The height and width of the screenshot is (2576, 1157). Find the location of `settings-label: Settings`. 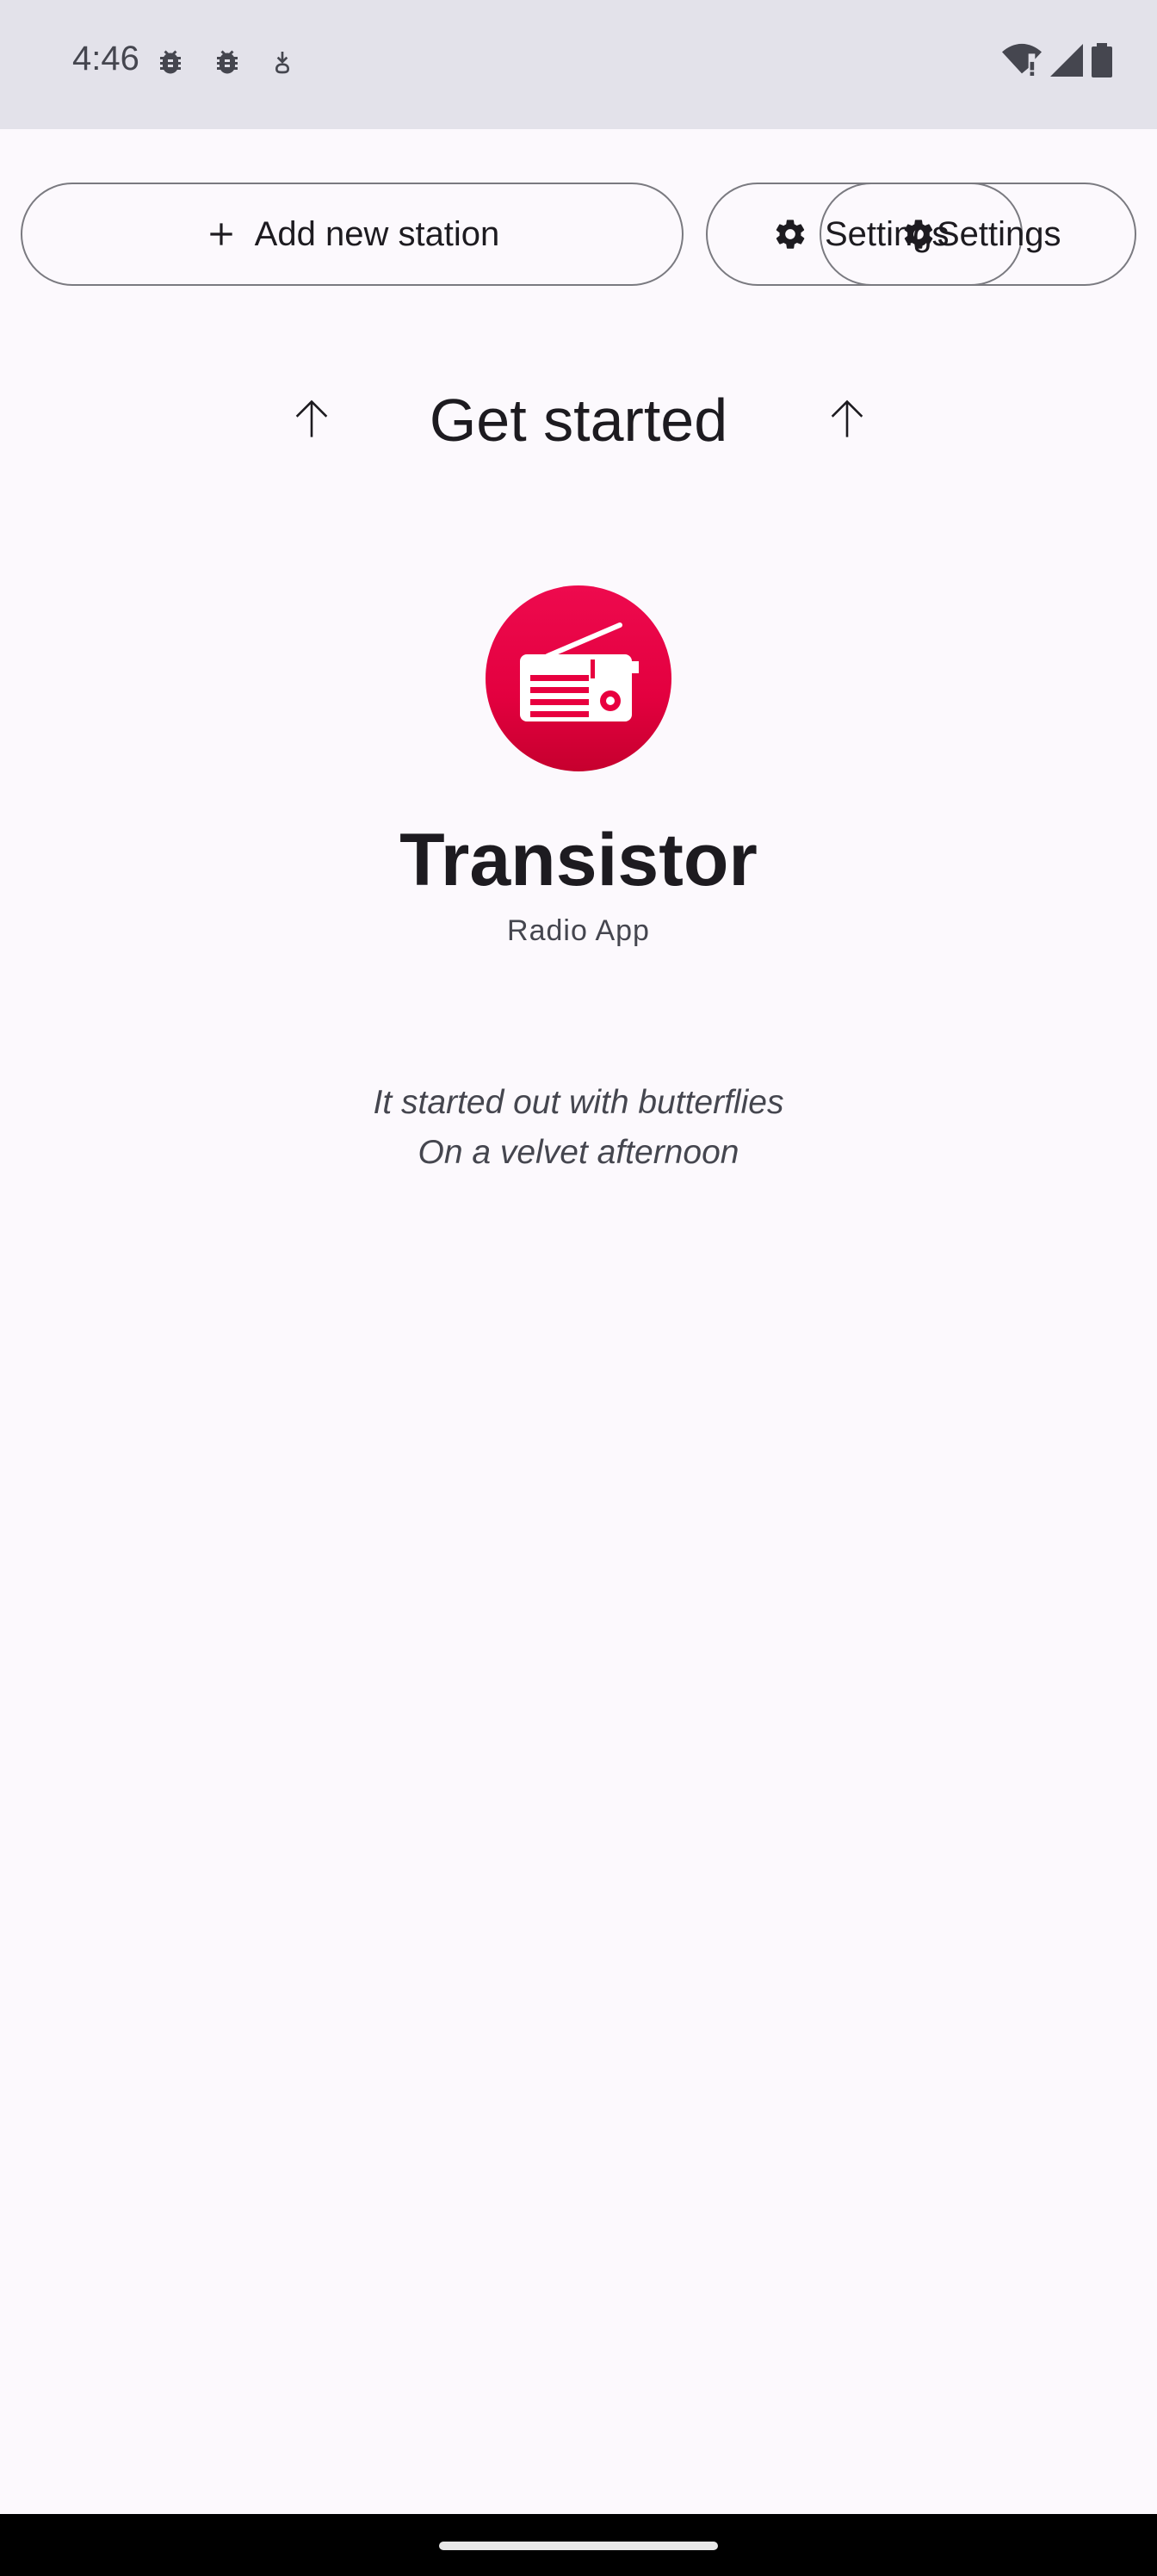

settings-label: Settings is located at coordinates (999, 233).